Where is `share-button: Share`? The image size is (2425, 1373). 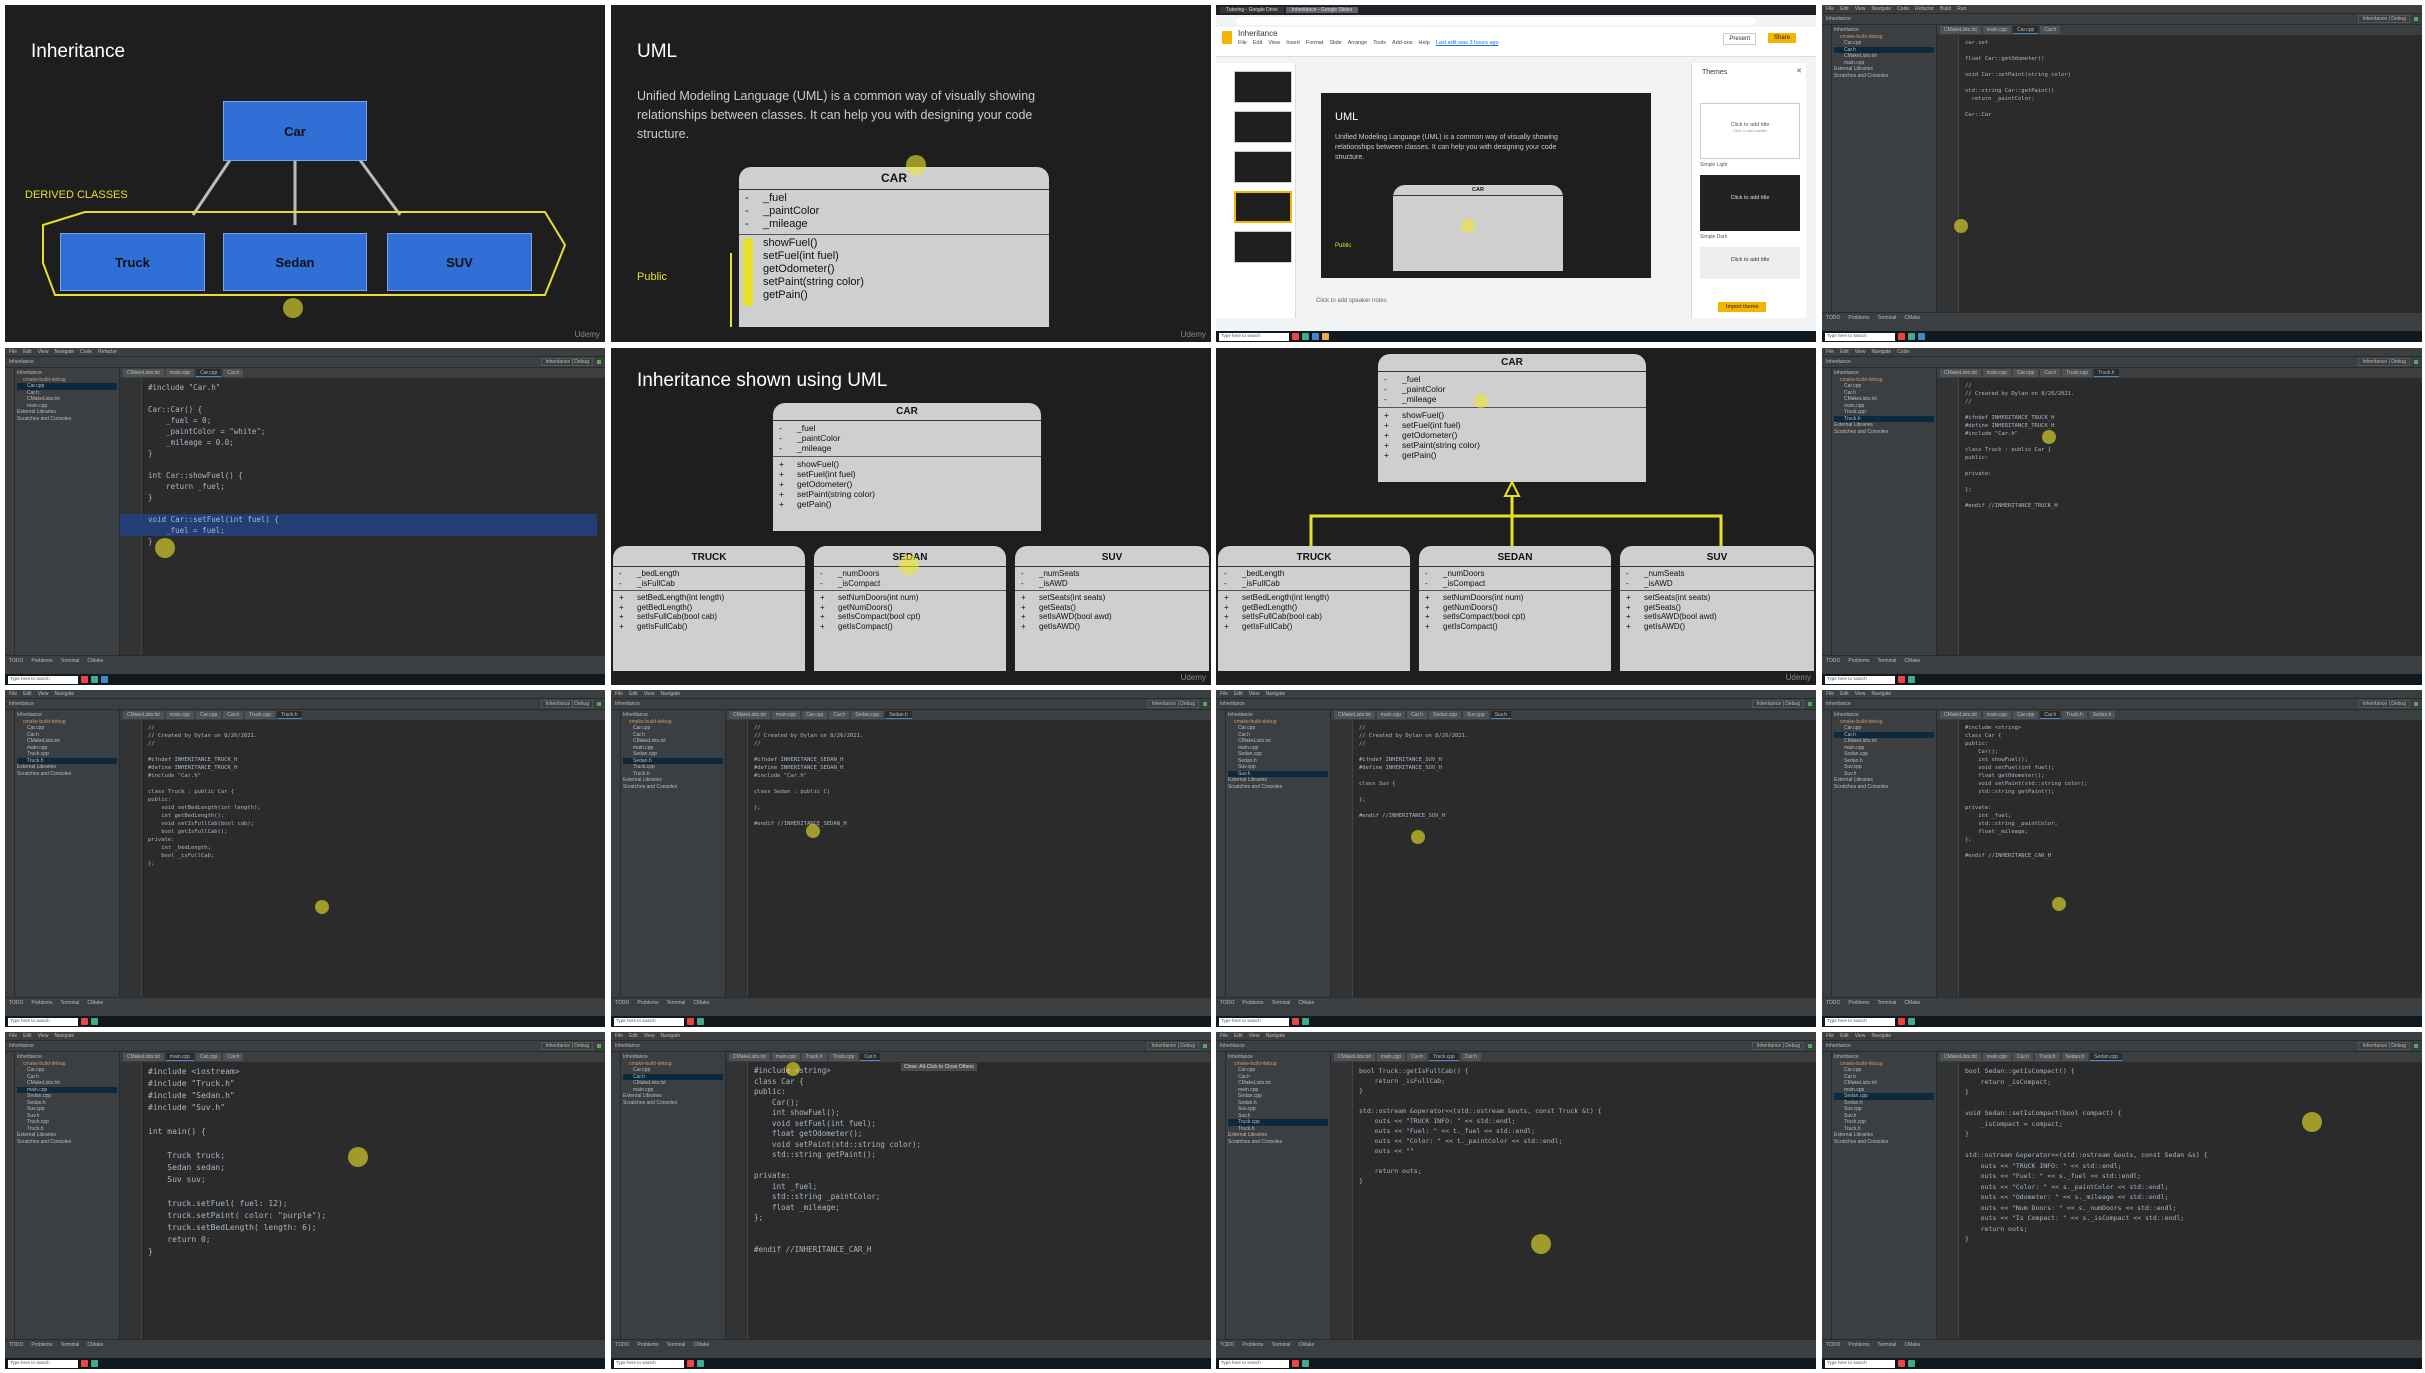
share-button: Share is located at coordinates (1781, 38).